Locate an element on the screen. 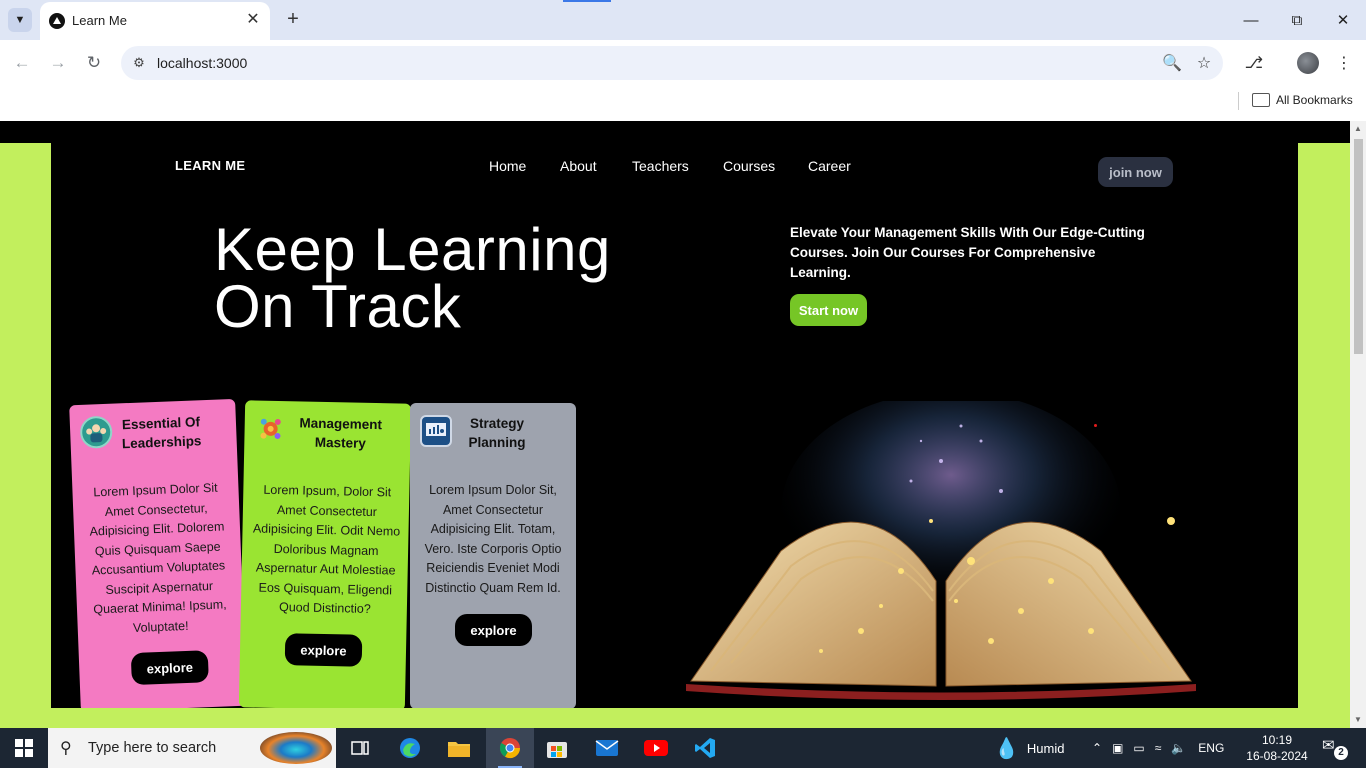 This screenshot has width=1366, height=768. extensions-icon: ⎇ is located at coordinates (1254, 63).